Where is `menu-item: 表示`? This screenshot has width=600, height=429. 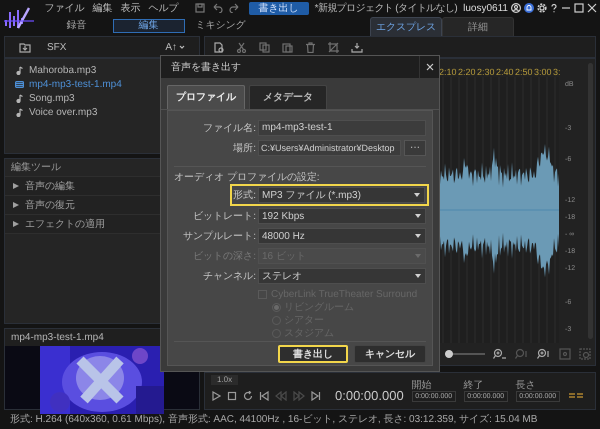
menu-item: 表示 is located at coordinates (130, 8).